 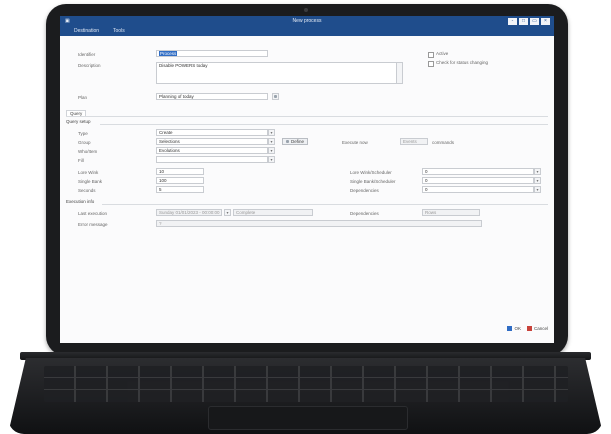 I want to click on seconds-label: Seconds, so click(x=87, y=190).